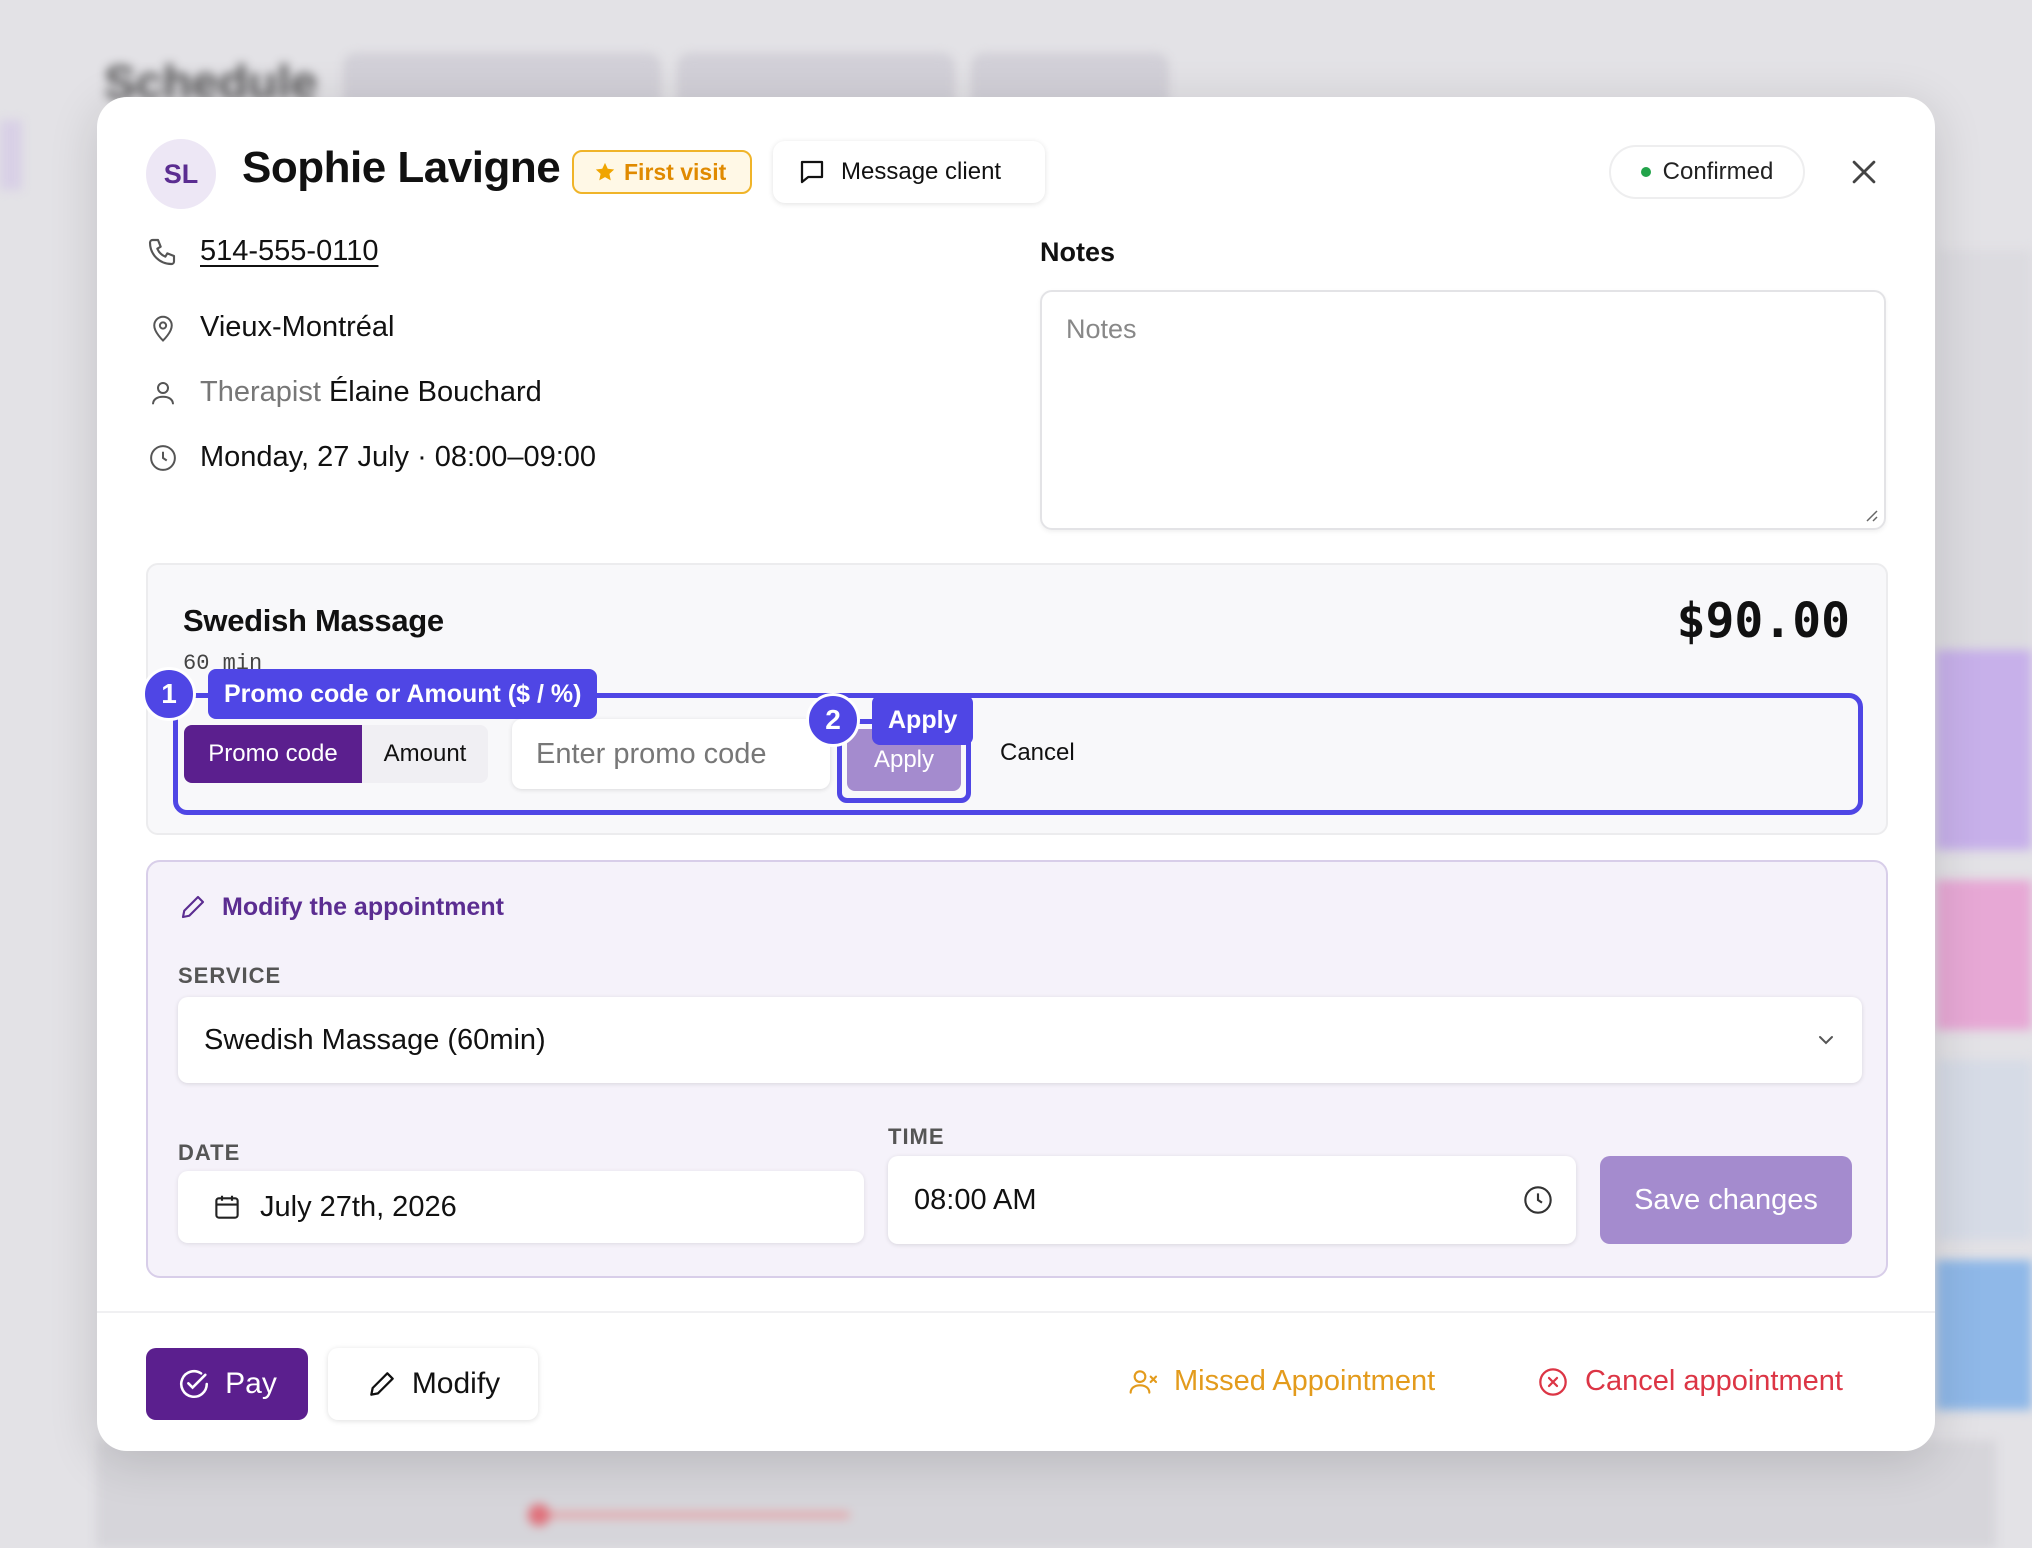 Image resolution: width=2032 pixels, height=1548 pixels. What do you see at coordinates (1984, 450) in the screenshot?
I see `bg-calendar-column` at bounding box center [1984, 450].